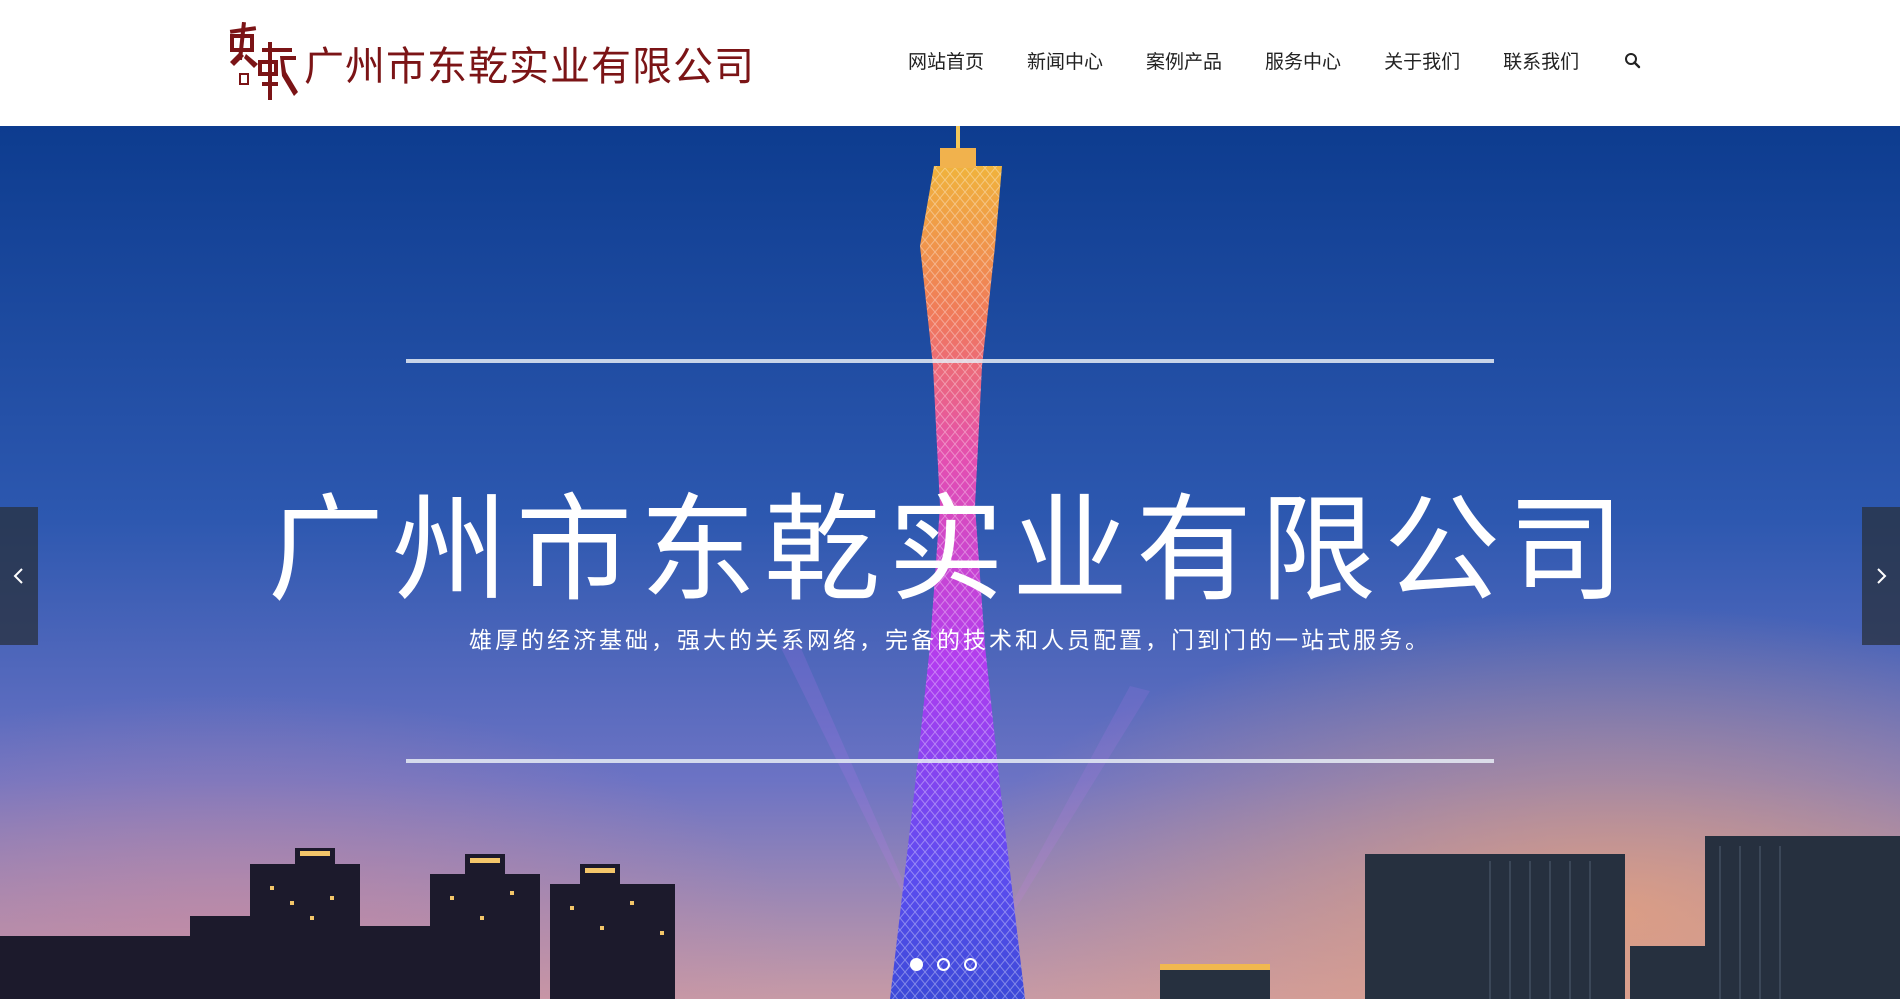 The image size is (1900, 999). I want to click on chevron-left-icon, so click(18, 576).